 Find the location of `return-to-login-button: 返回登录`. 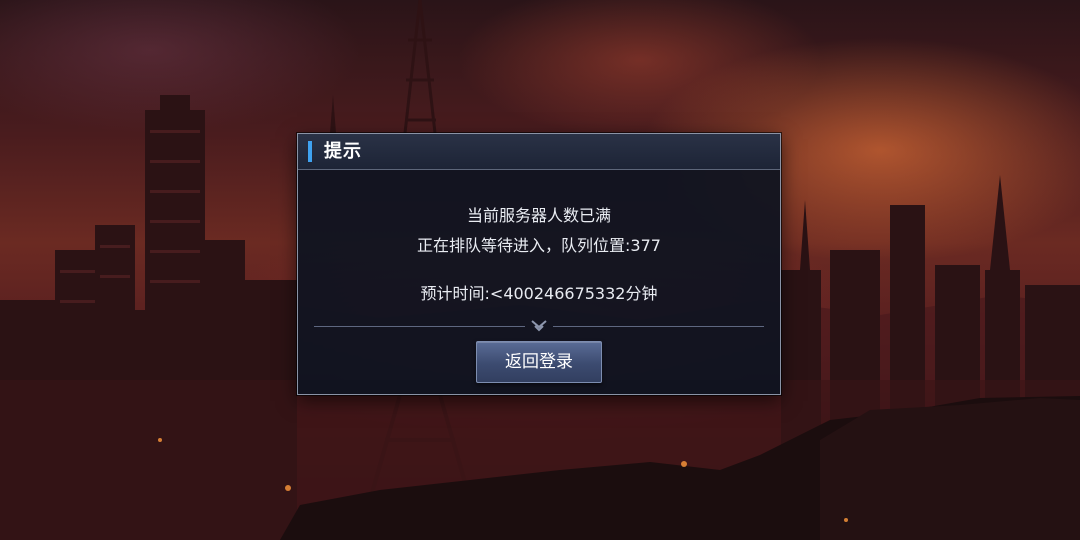

return-to-login-button: 返回登录 is located at coordinates (539, 362).